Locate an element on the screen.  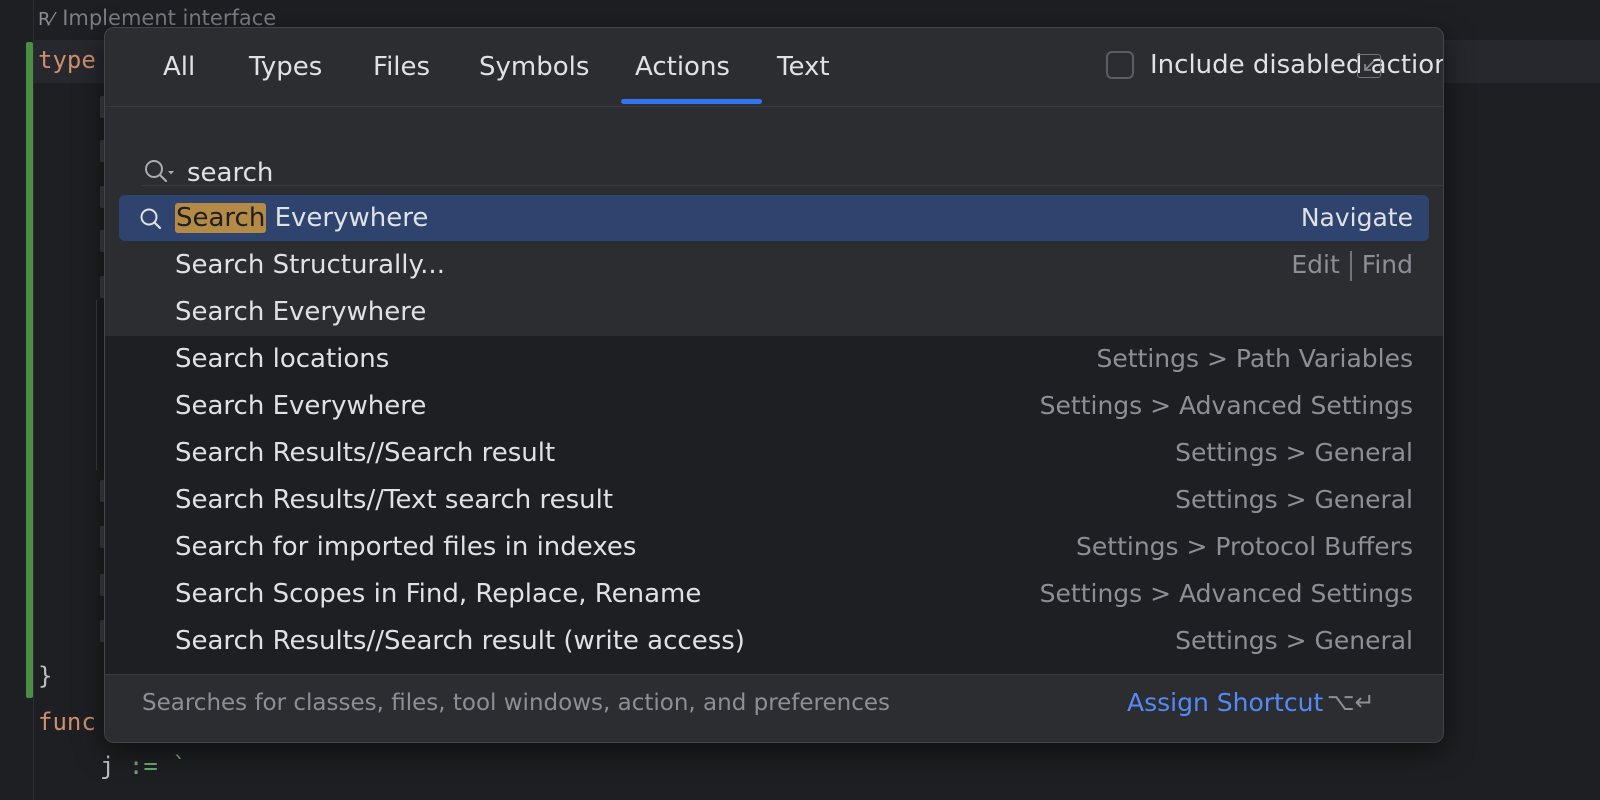
code-keyword: func is located at coordinates (67, 722).